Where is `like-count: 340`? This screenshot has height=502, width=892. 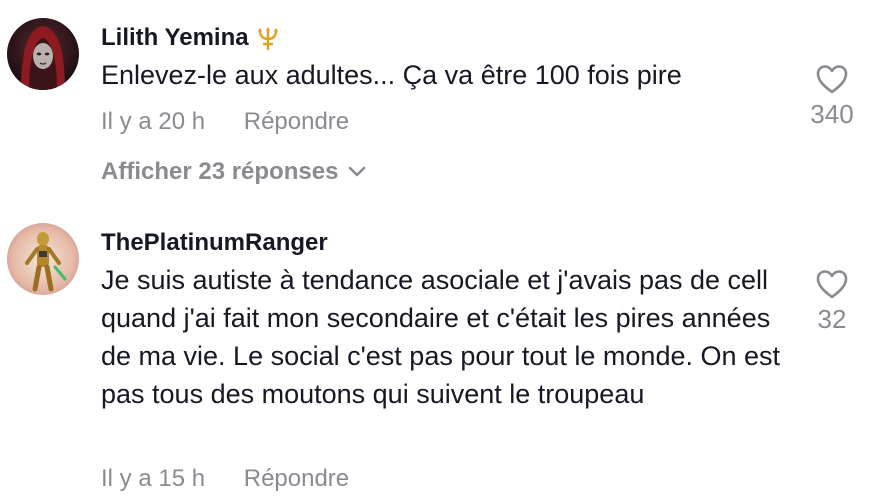
like-count: 340 is located at coordinates (832, 114).